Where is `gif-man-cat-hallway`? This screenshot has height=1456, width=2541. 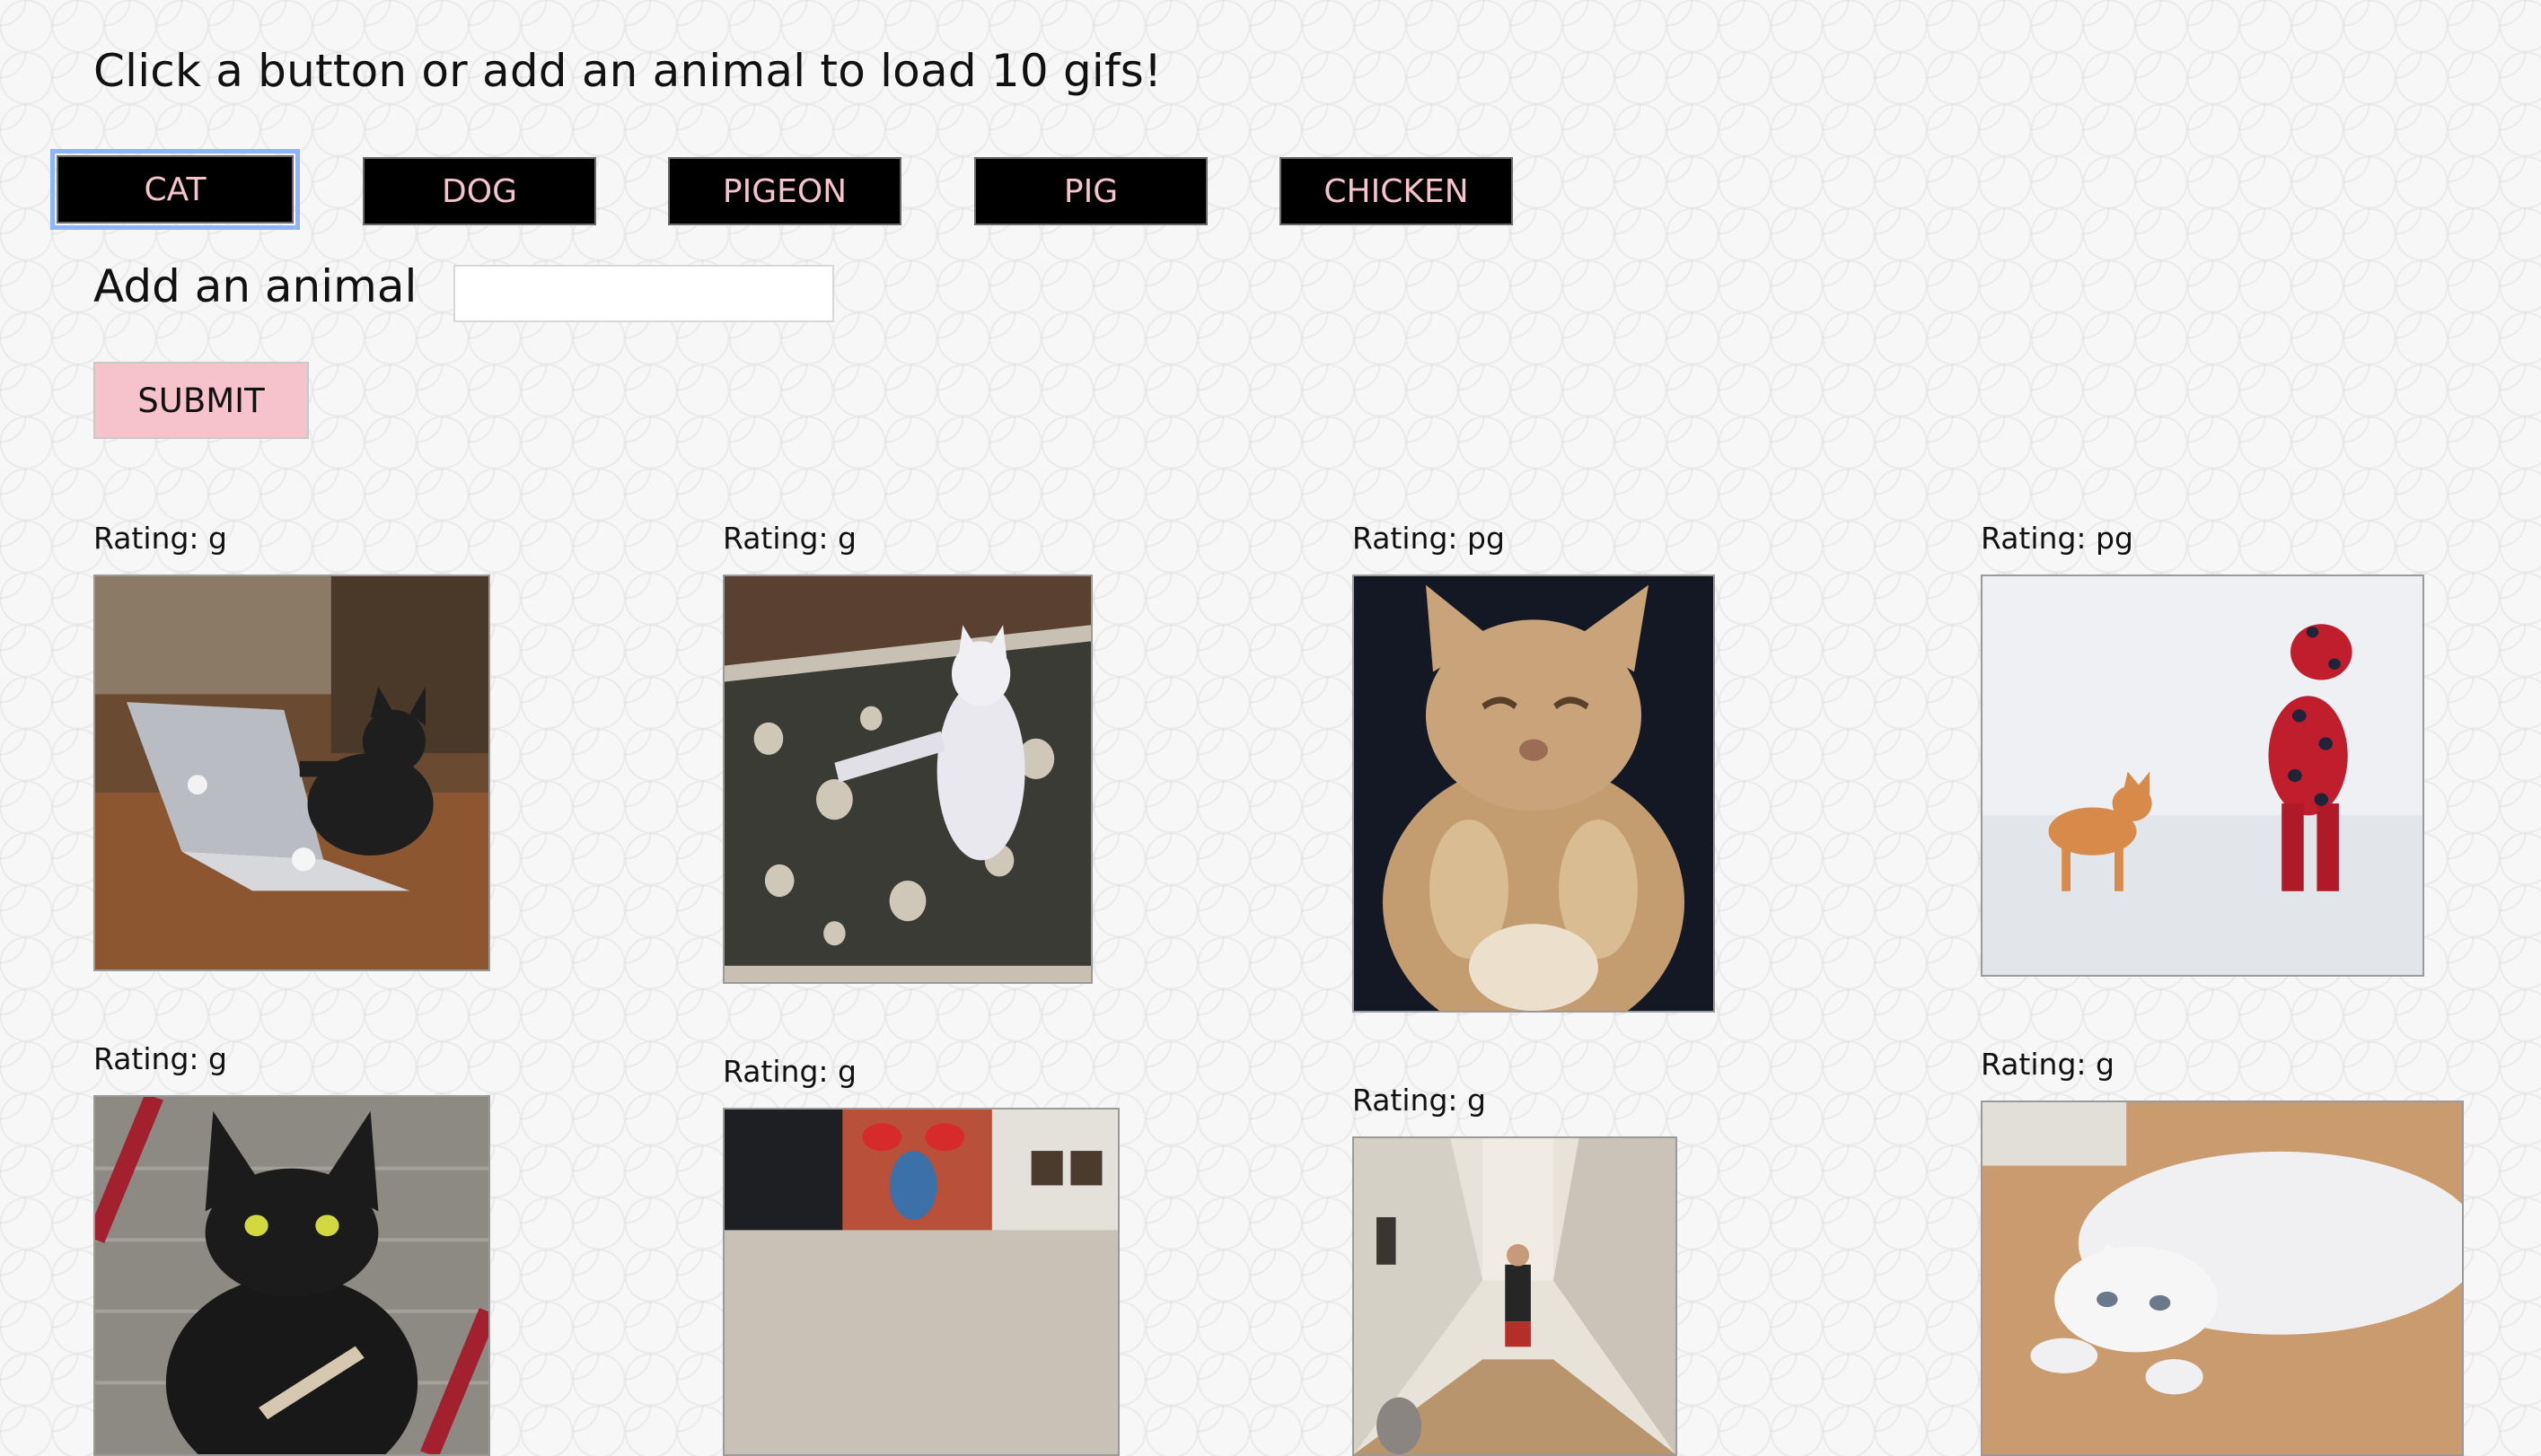
gif-man-cat-hallway is located at coordinates (1515, 1296).